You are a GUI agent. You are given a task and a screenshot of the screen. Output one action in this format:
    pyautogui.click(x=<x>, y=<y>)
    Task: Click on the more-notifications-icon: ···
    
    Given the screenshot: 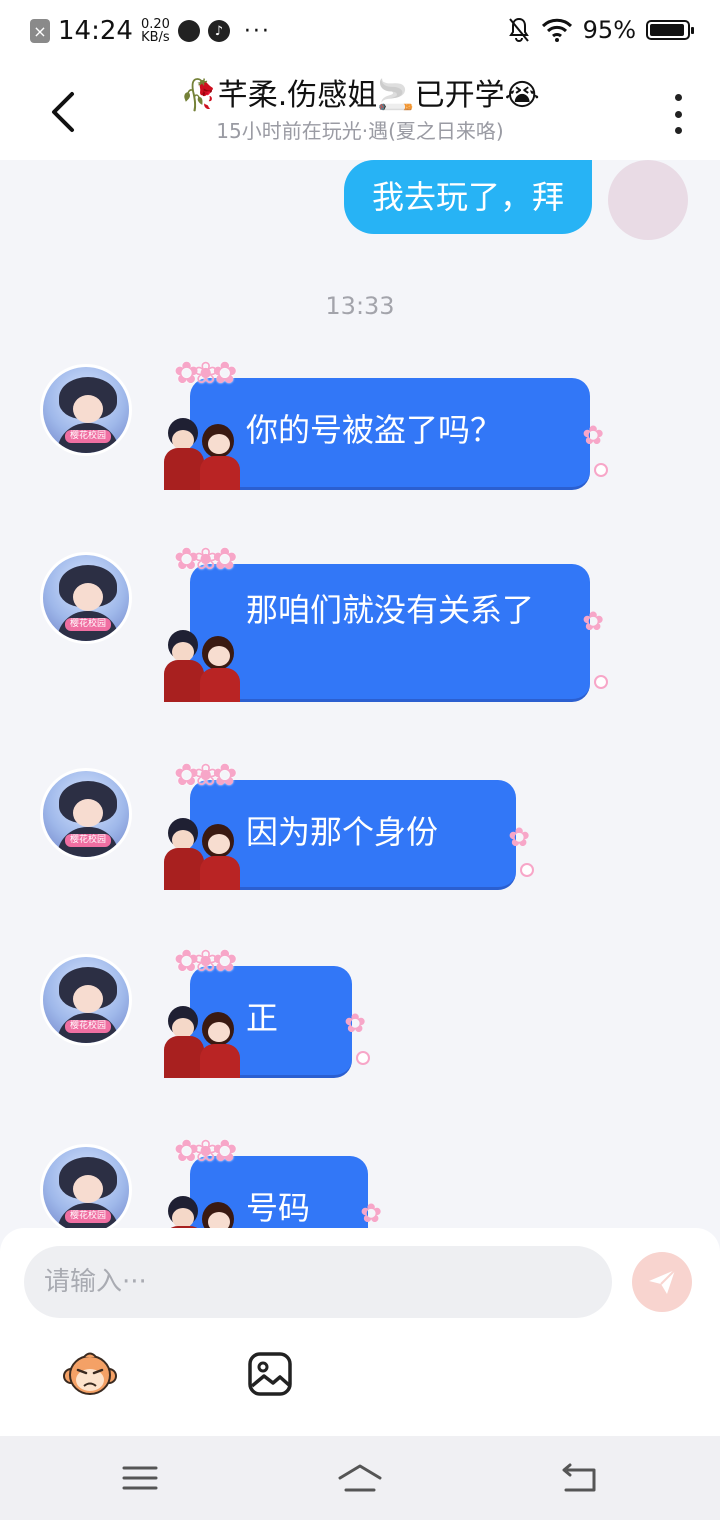 What is the action you would take?
    pyautogui.click(x=257, y=31)
    